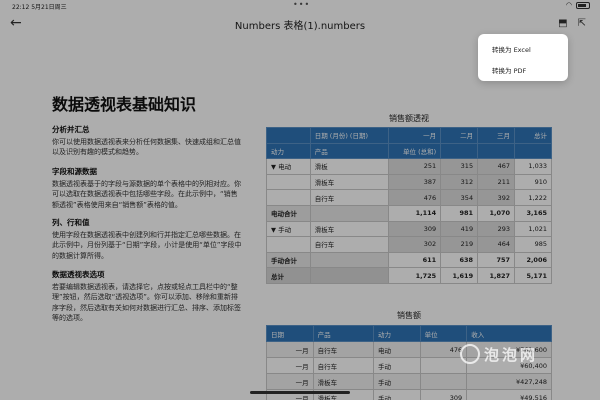  Describe the element at coordinates (523, 57) in the screenshot. I see `convert-menu: 转换为 Excel 转换为 PDF` at that location.